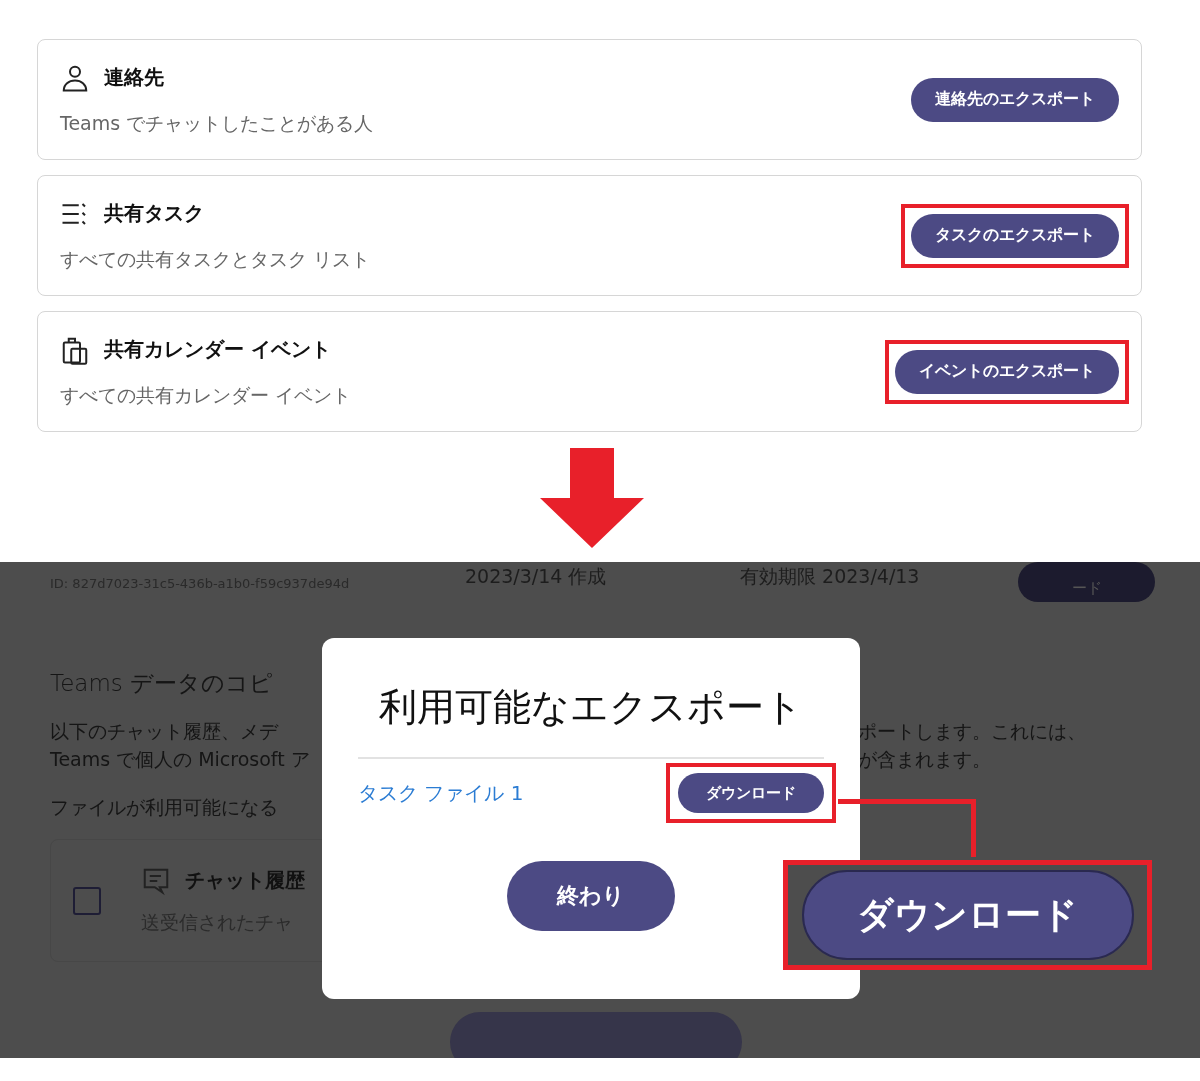  I want to click on export-button: イベントのエクスポート, so click(1007, 371).